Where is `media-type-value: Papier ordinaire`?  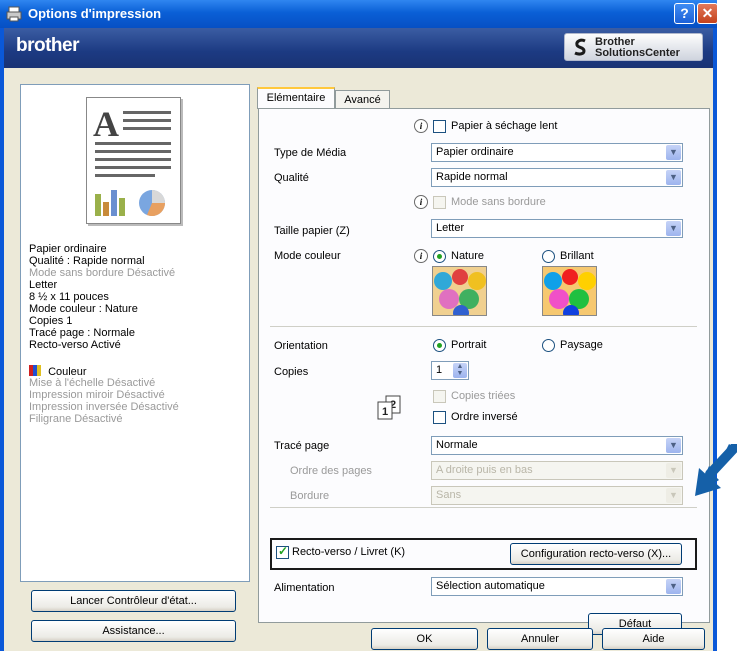
media-type-value: Papier ordinaire is located at coordinates (475, 152).